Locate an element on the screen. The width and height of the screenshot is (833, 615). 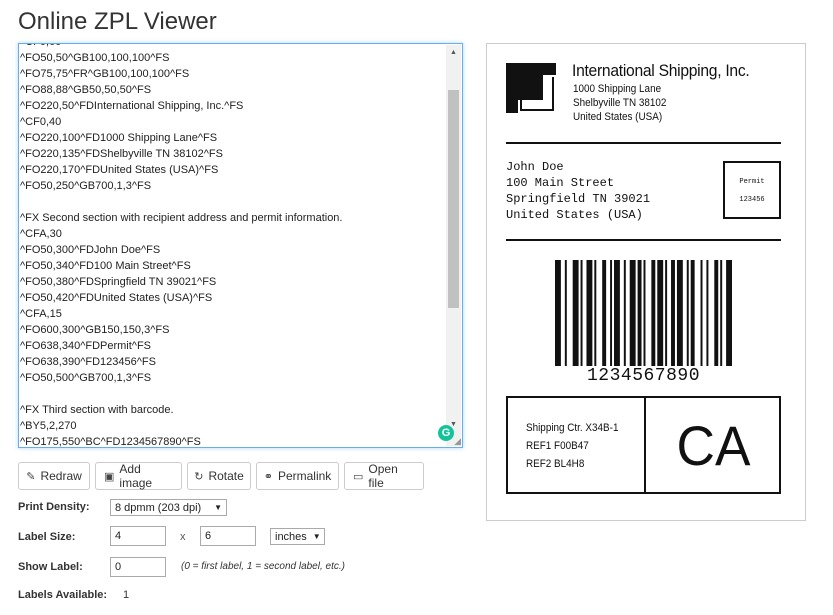
redraw-button-label: Redraw is located at coordinates (61, 476).